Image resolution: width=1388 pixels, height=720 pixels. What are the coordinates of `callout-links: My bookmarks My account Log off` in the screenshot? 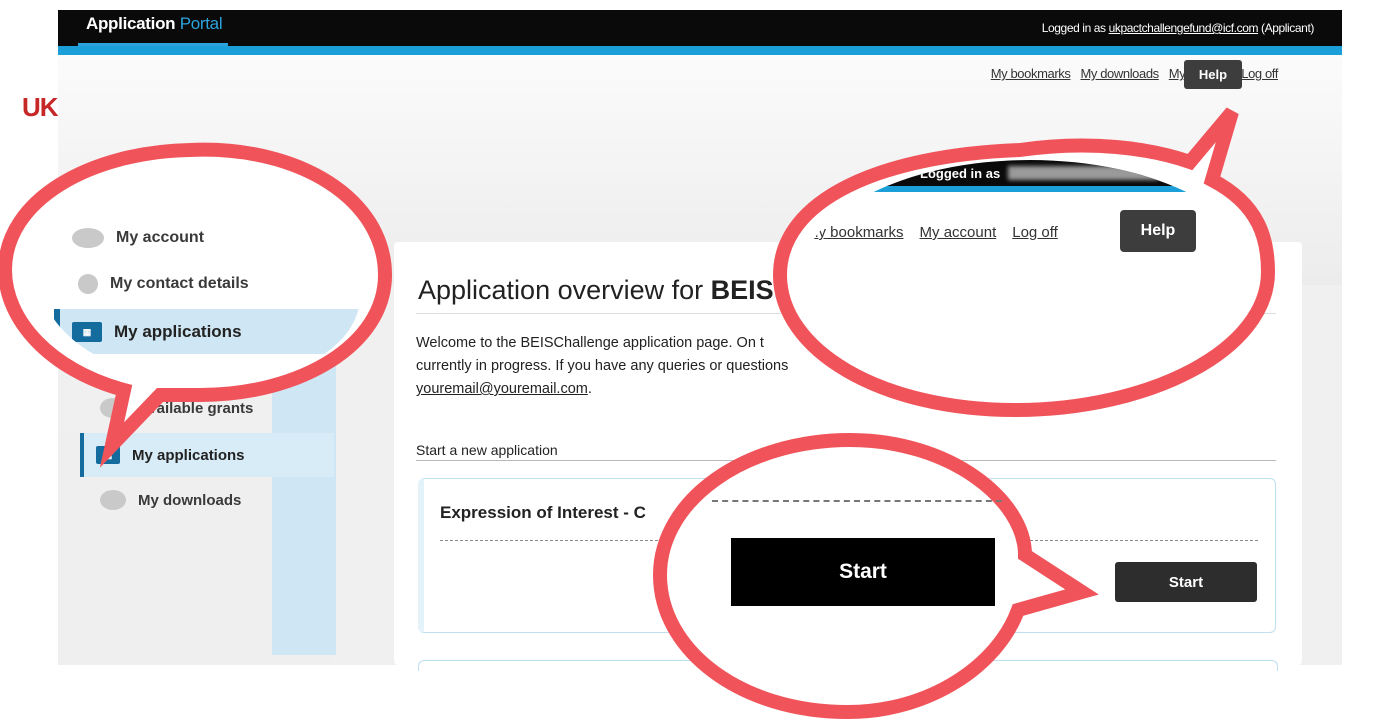 It's located at (932, 232).